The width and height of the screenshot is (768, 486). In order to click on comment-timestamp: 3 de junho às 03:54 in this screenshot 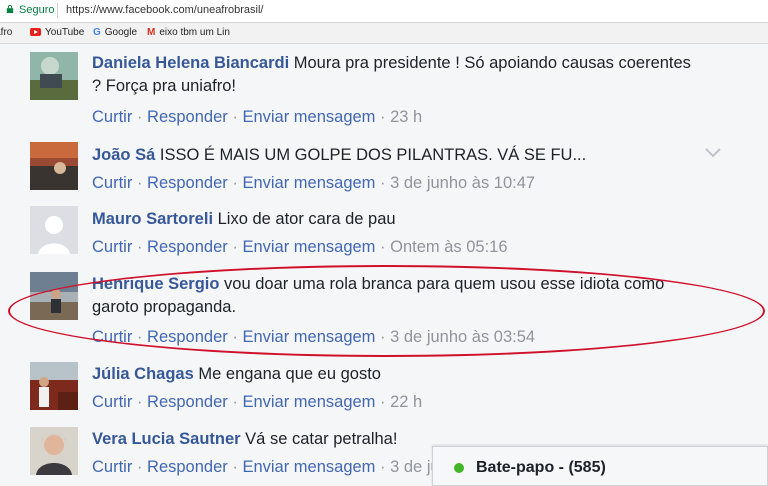, I will do `click(462, 337)`.